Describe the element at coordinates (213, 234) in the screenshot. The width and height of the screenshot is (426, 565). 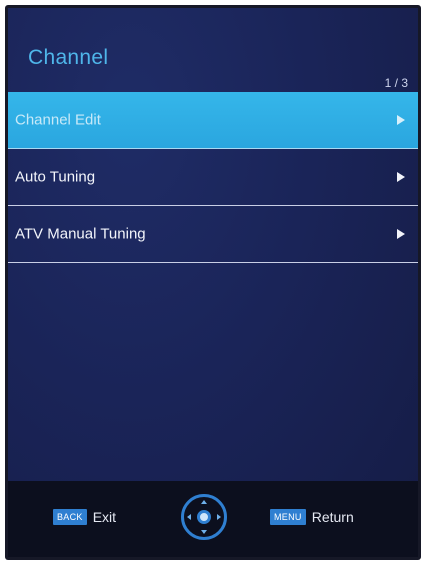
I see `menu-item-atv-manual-tuning: ATV Manual Tuning` at that location.